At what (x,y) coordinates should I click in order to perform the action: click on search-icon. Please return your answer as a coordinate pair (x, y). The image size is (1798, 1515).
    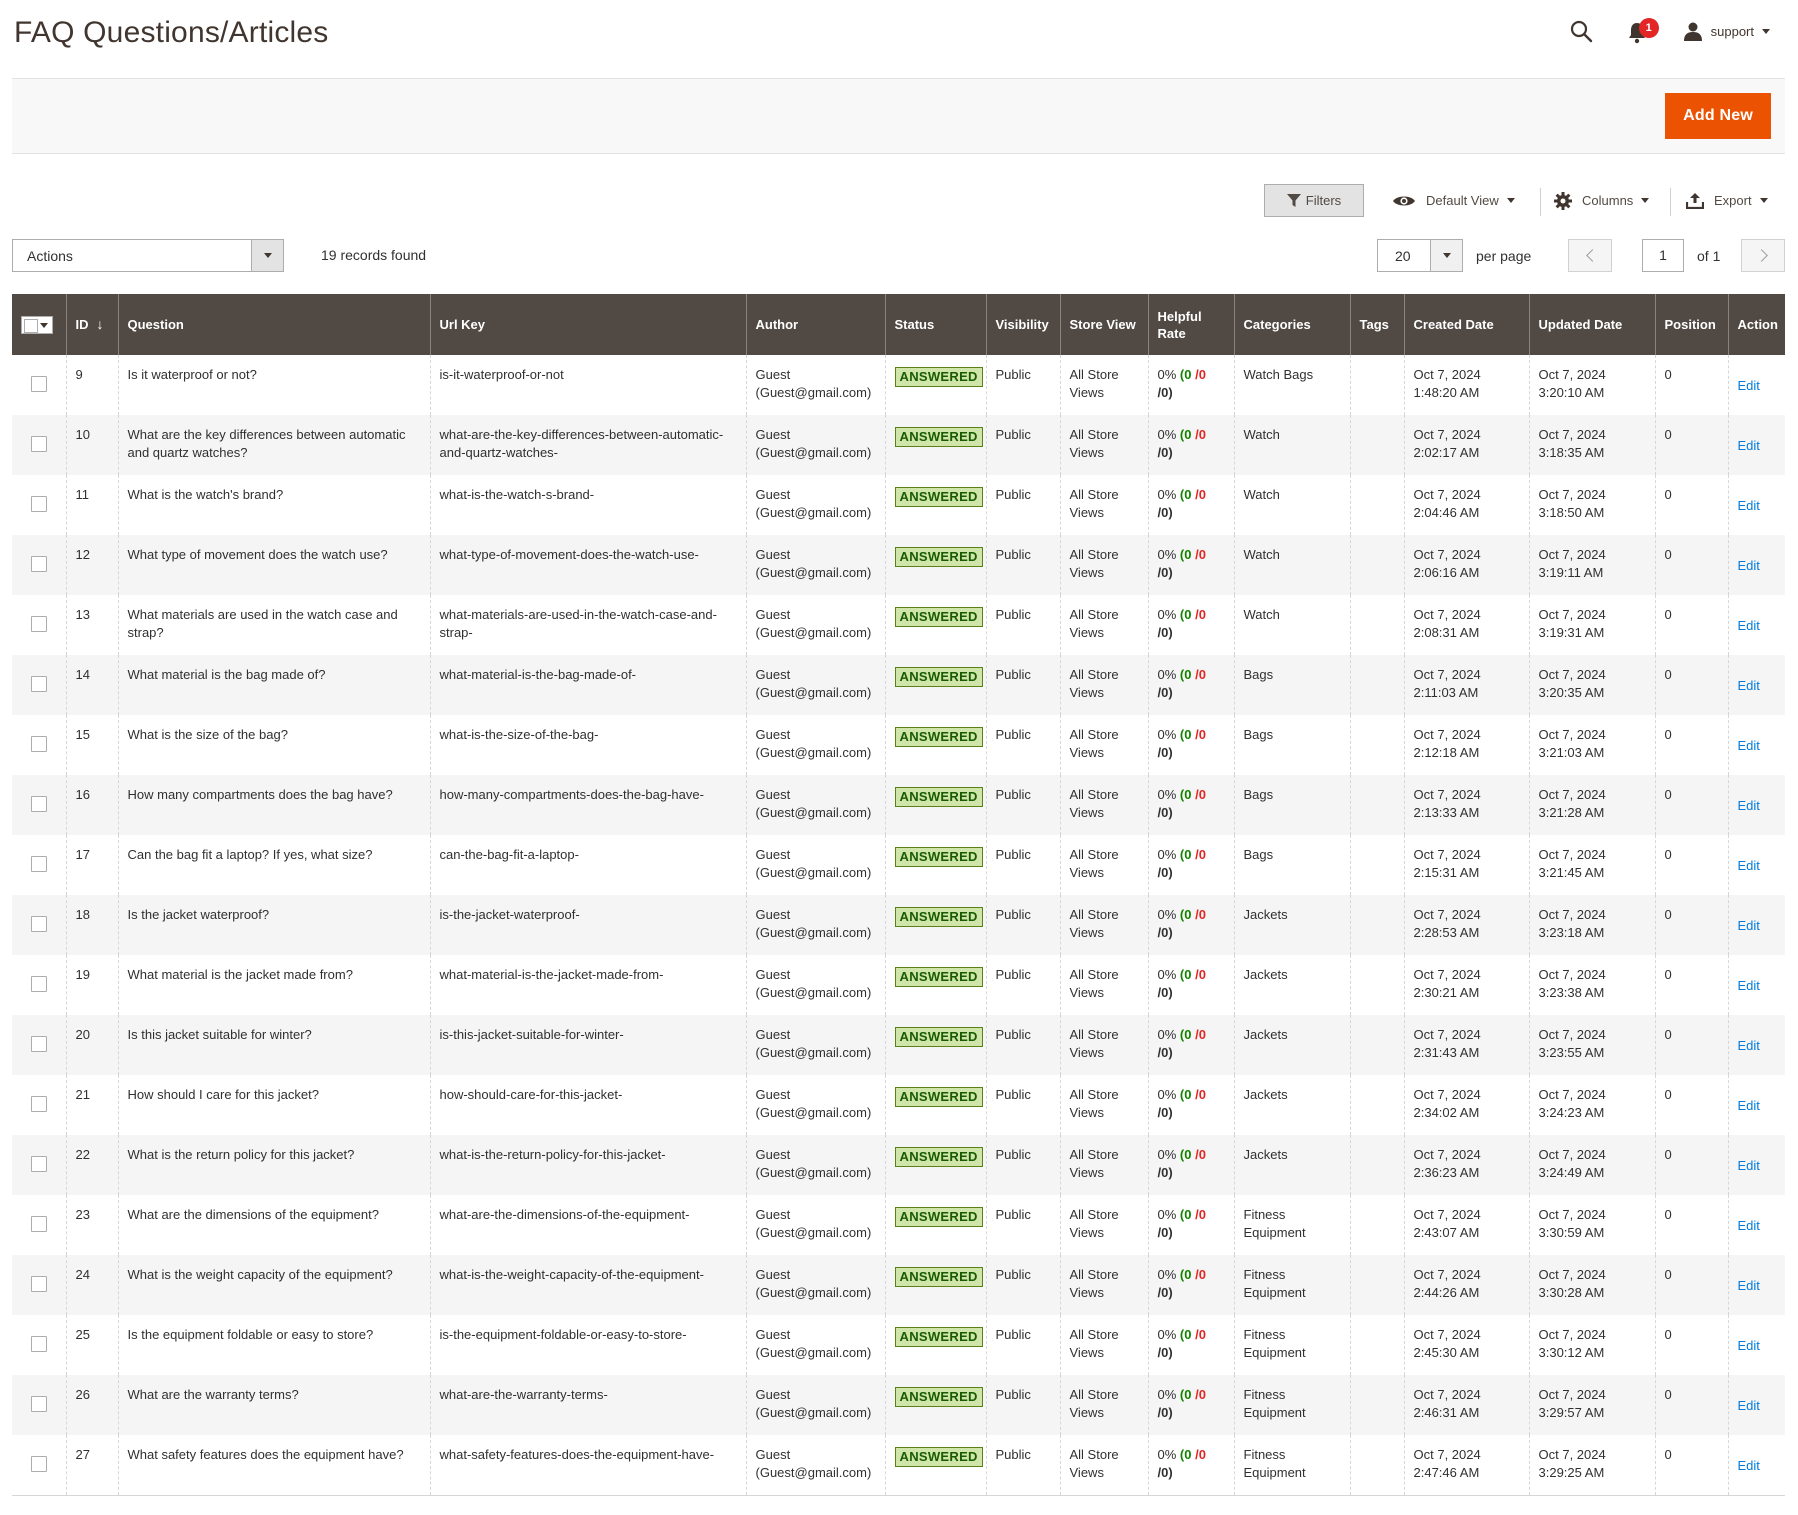
    Looking at the image, I should click on (1581, 31).